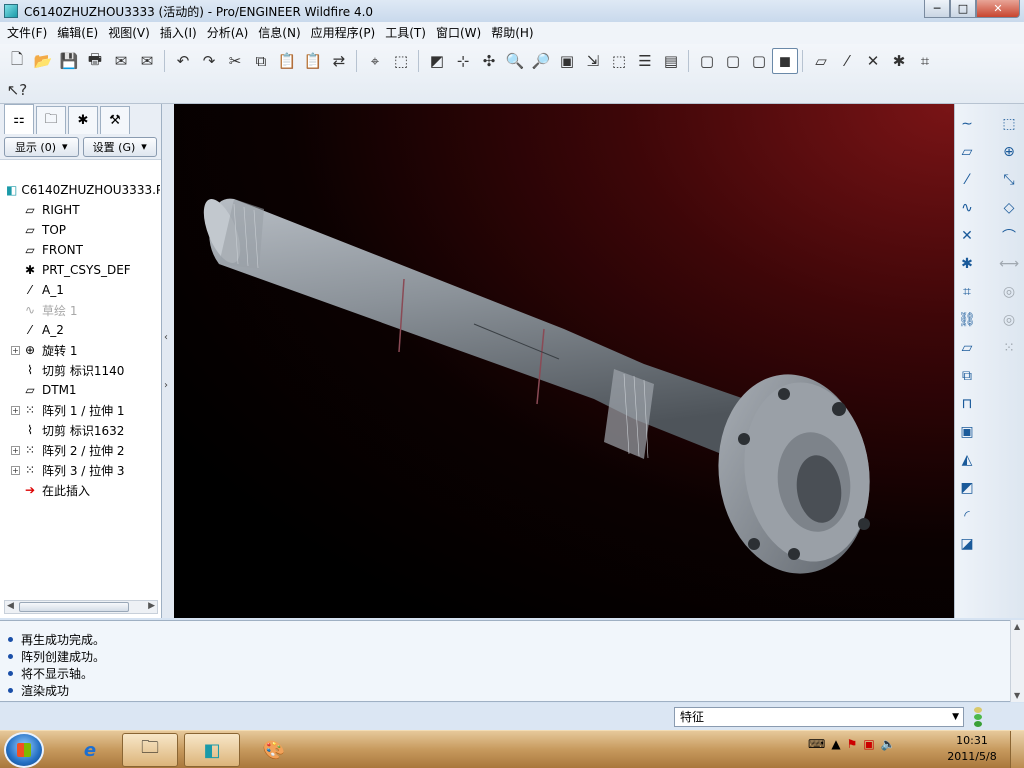  What do you see at coordinates (27, 33) in the screenshot?
I see `menu-file: 文件(F)` at bounding box center [27, 33].